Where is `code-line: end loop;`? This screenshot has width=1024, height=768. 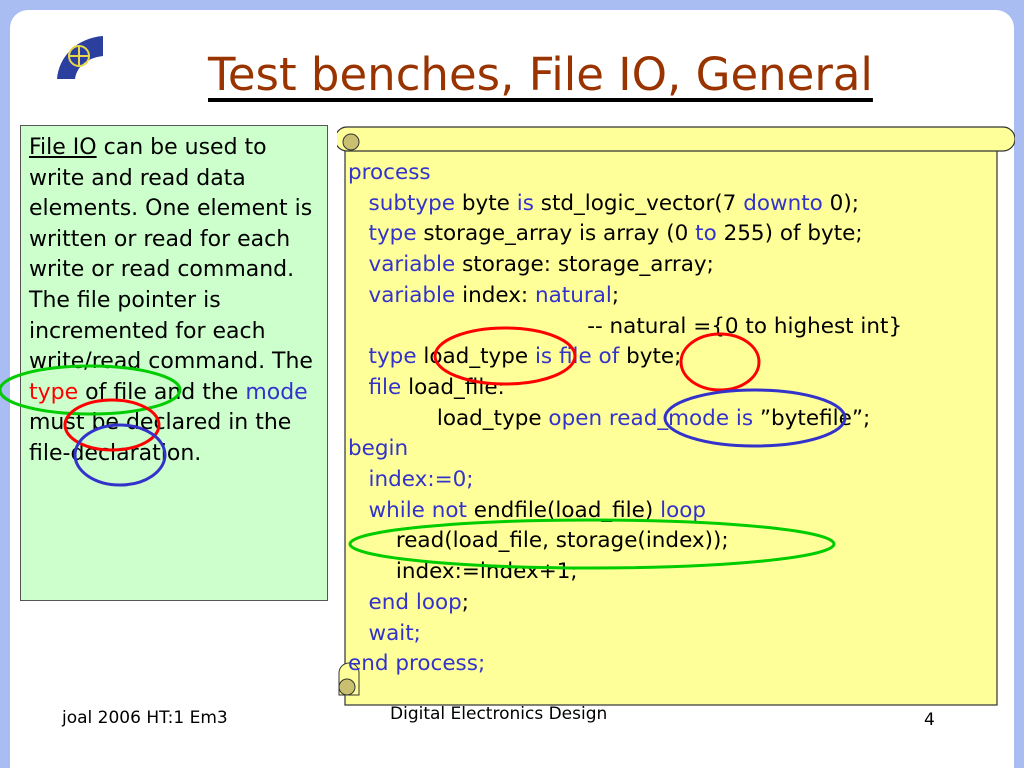
code-line: end loop; is located at coordinates (625, 603).